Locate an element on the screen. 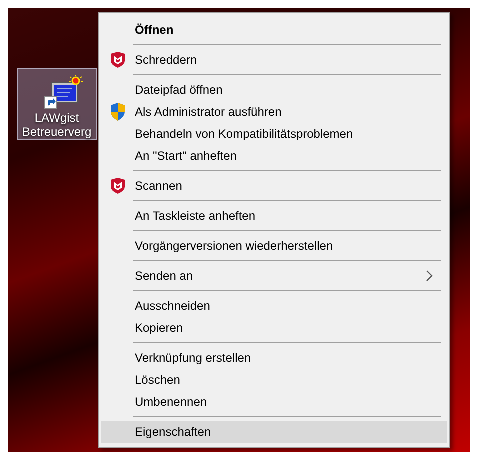 The width and height of the screenshot is (478, 452). menu-item: Behandeln von Kompatibilitätsproblemen is located at coordinates (274, 134).